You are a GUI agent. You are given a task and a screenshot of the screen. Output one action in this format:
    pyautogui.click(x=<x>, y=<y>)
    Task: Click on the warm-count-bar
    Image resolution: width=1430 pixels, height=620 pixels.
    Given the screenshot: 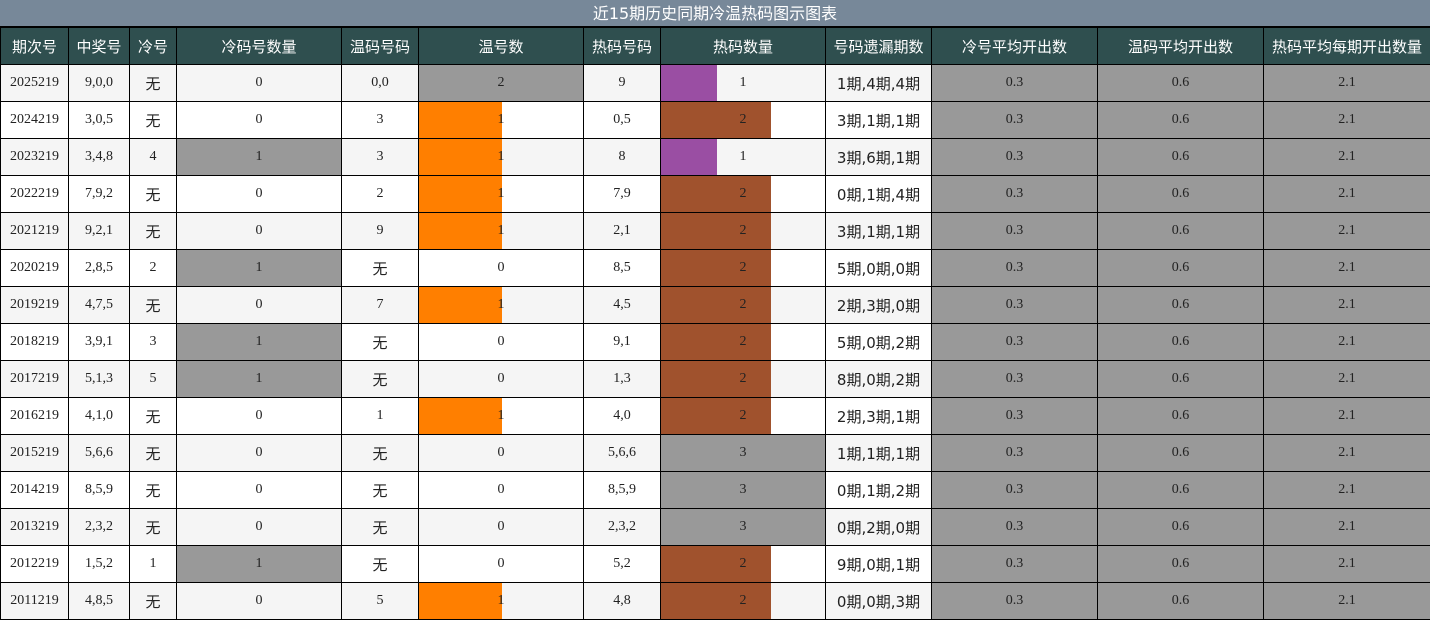 What is the action you would take?
    pyautogui.click(x=460, y=601)
    